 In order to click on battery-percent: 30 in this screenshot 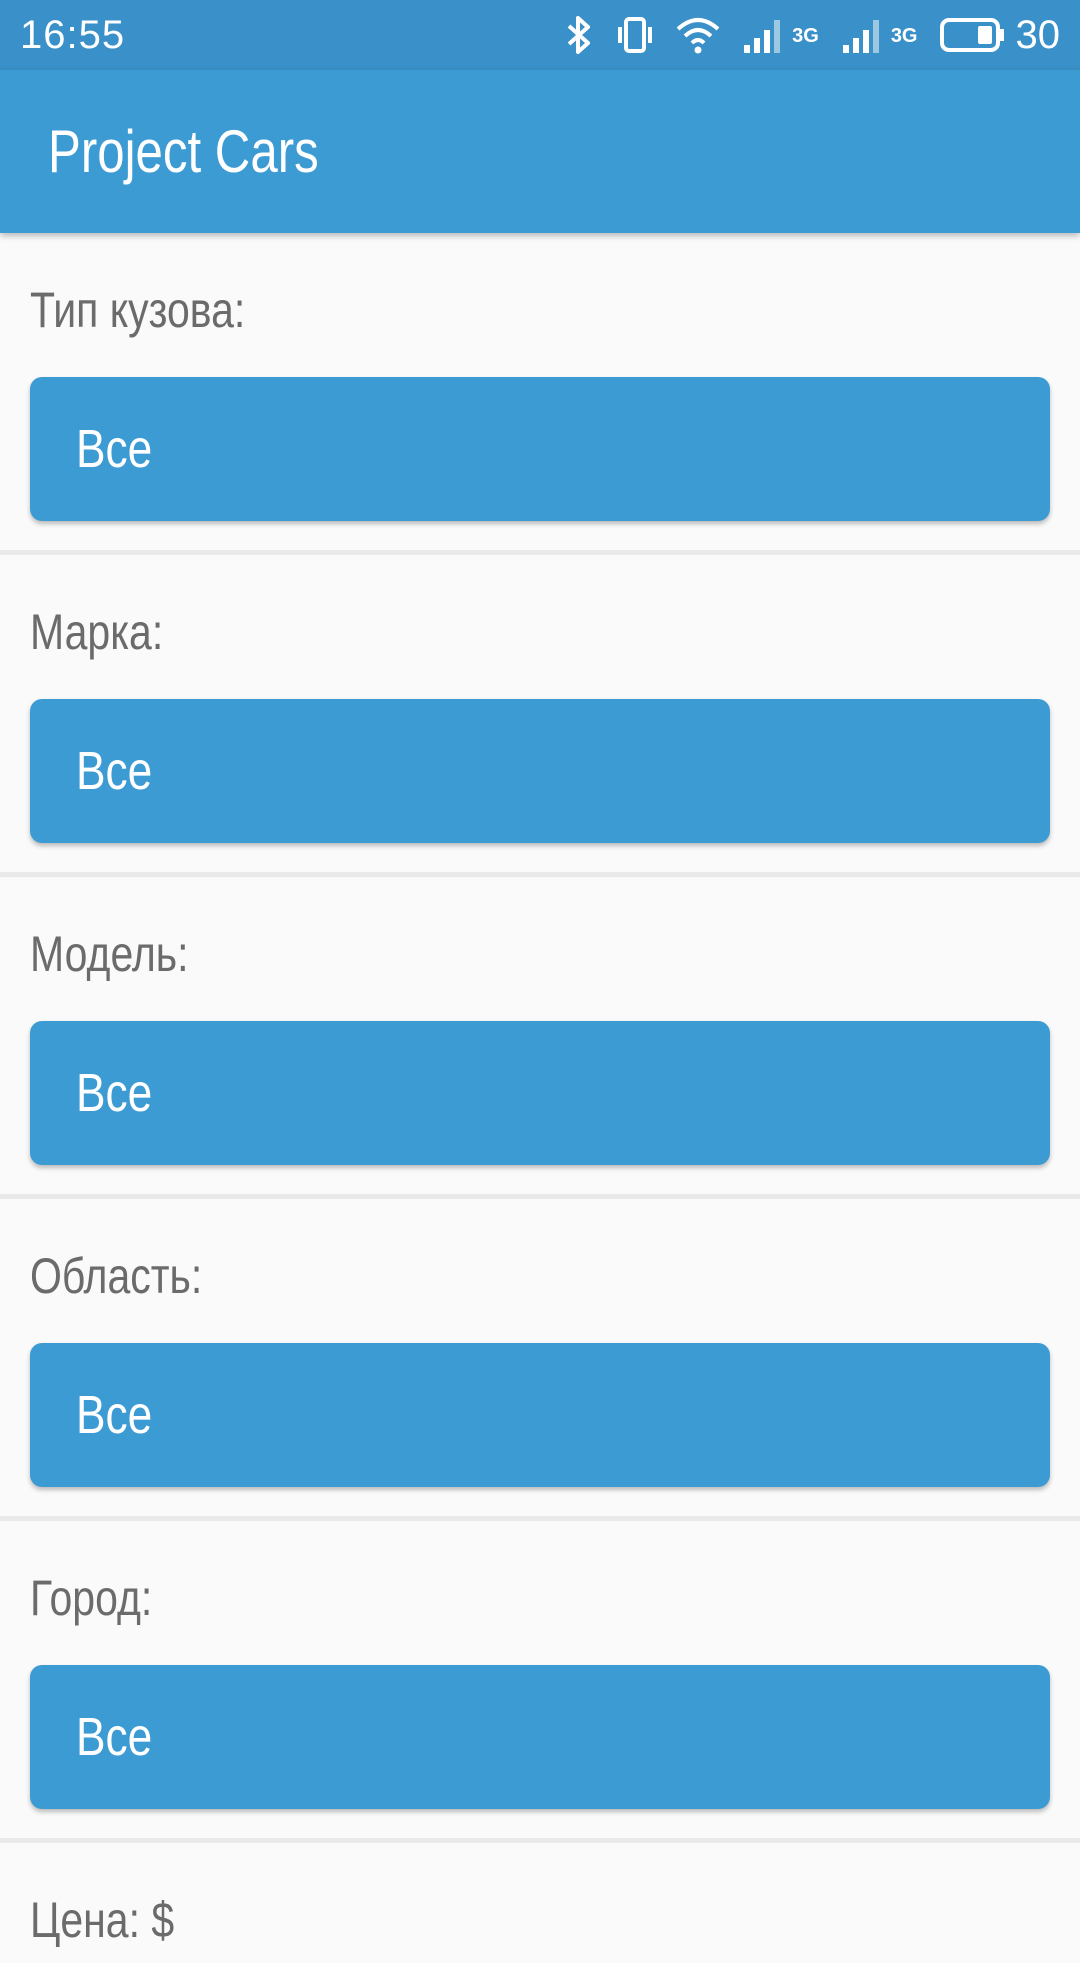, I will do `click(1038, 34)`.